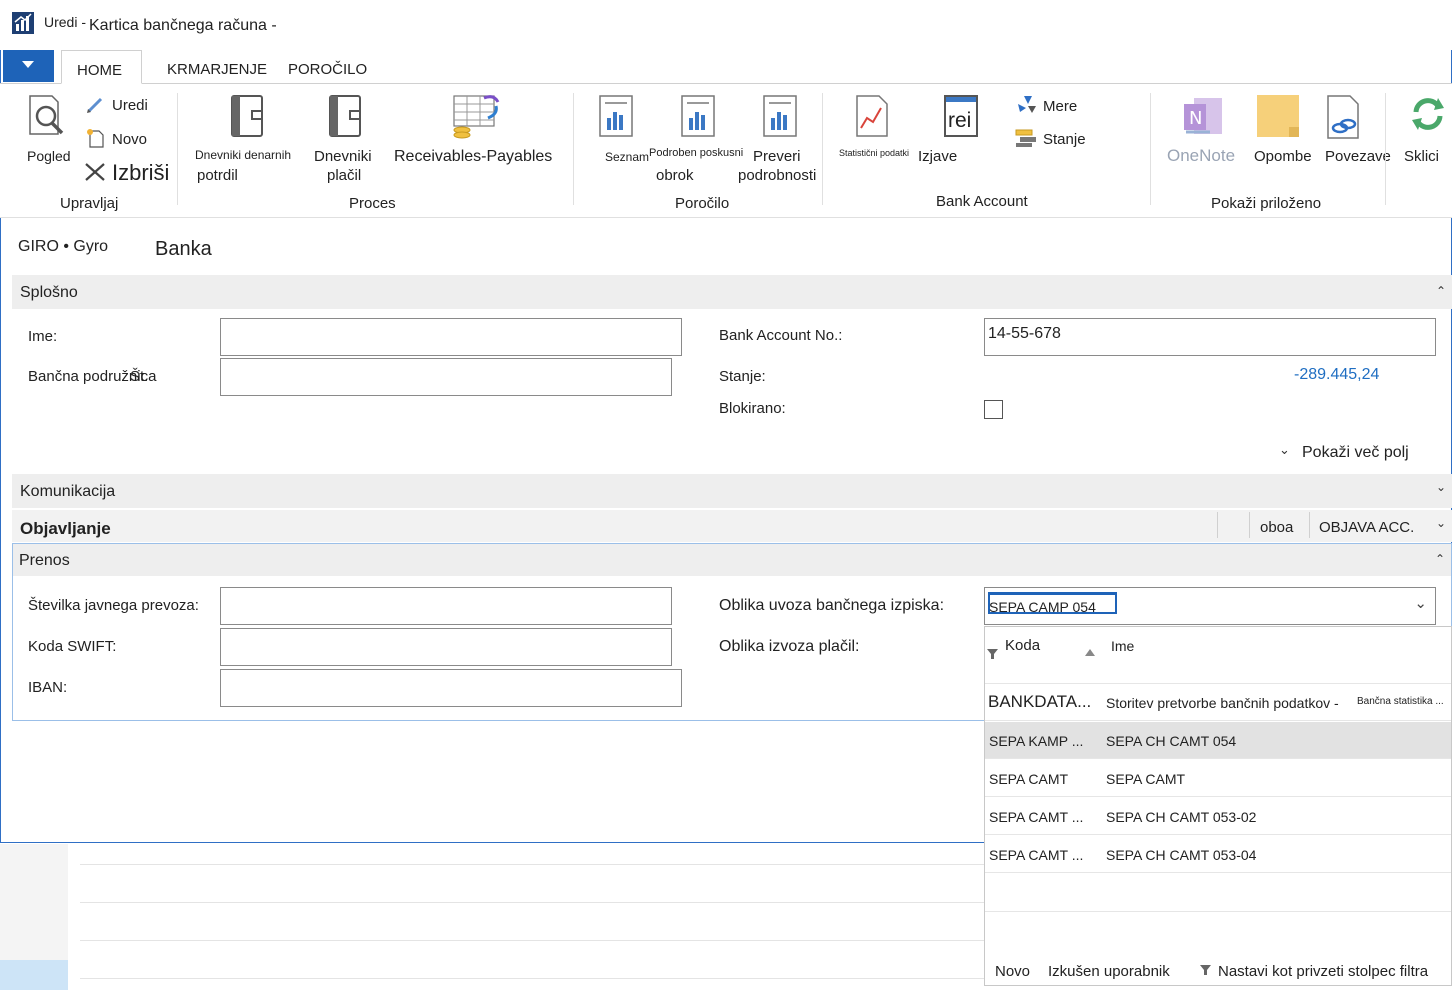 This screenshot has height=990, width=1452. I want to click on balance-icon, so click(1025, 138).